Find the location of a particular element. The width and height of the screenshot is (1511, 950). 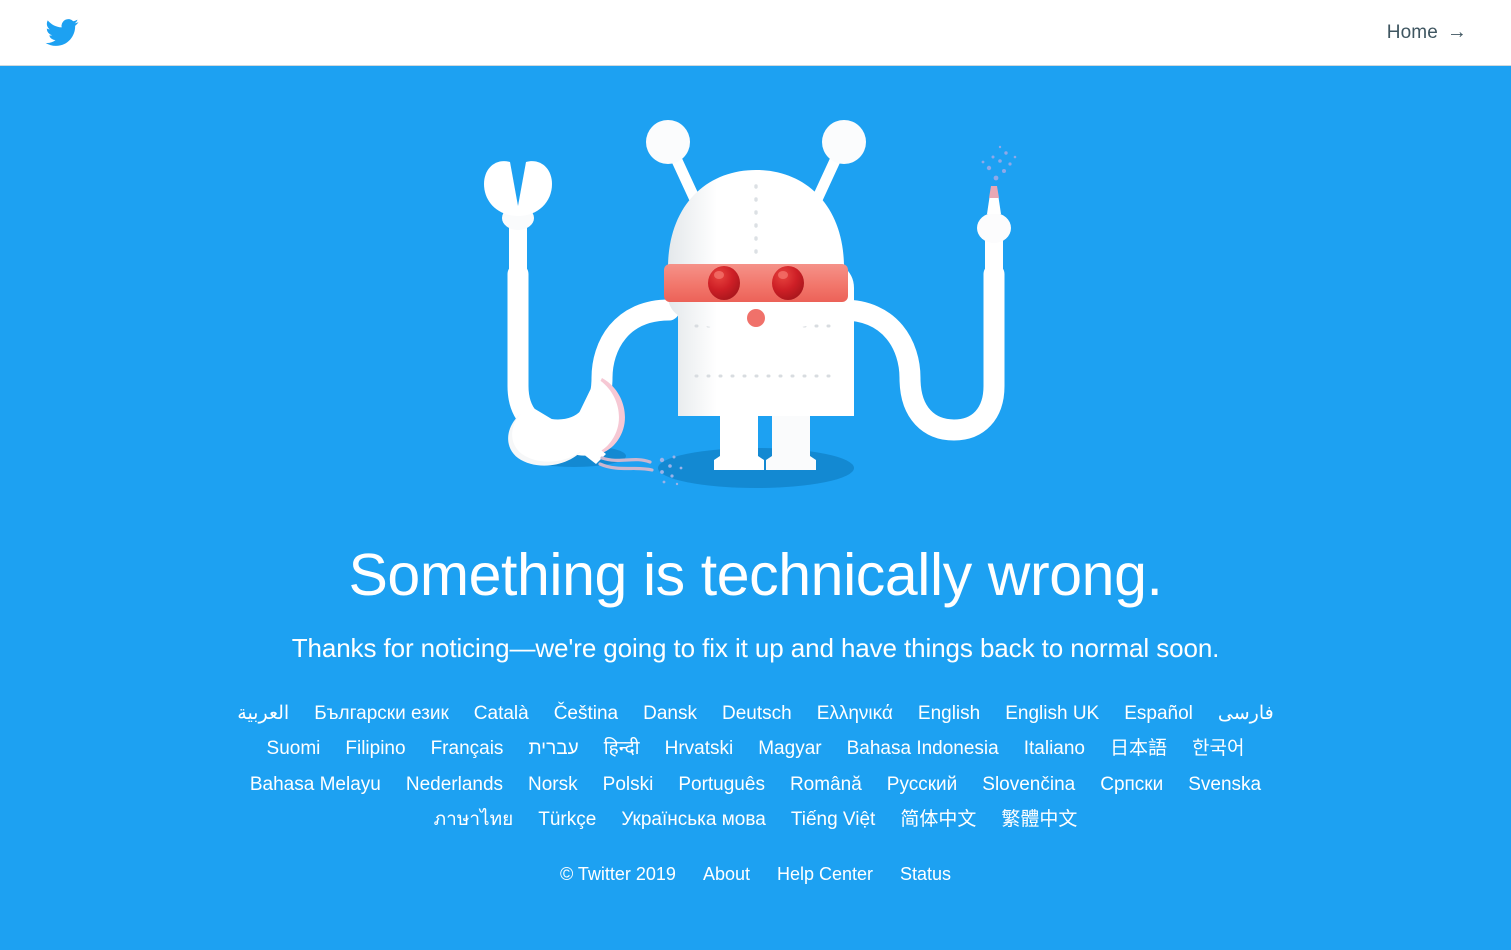

language-link: العربية is located at coordinates (263, 714).